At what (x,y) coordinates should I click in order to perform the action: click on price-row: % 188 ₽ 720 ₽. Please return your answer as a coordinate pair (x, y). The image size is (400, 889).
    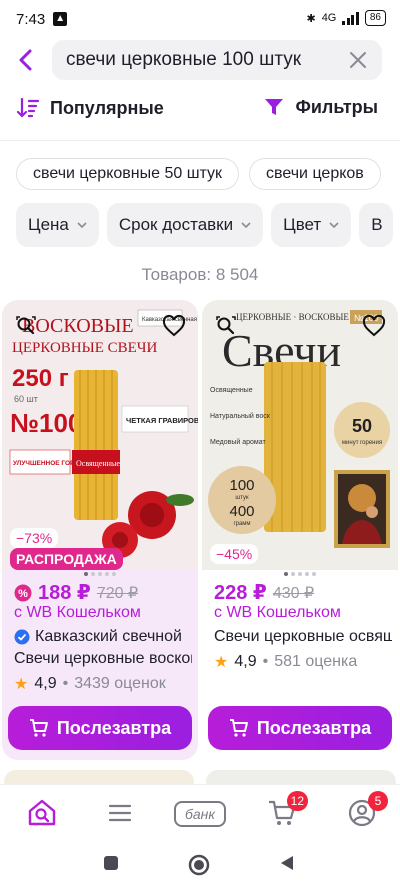
    Looking at the image, I should click on (76, 592).